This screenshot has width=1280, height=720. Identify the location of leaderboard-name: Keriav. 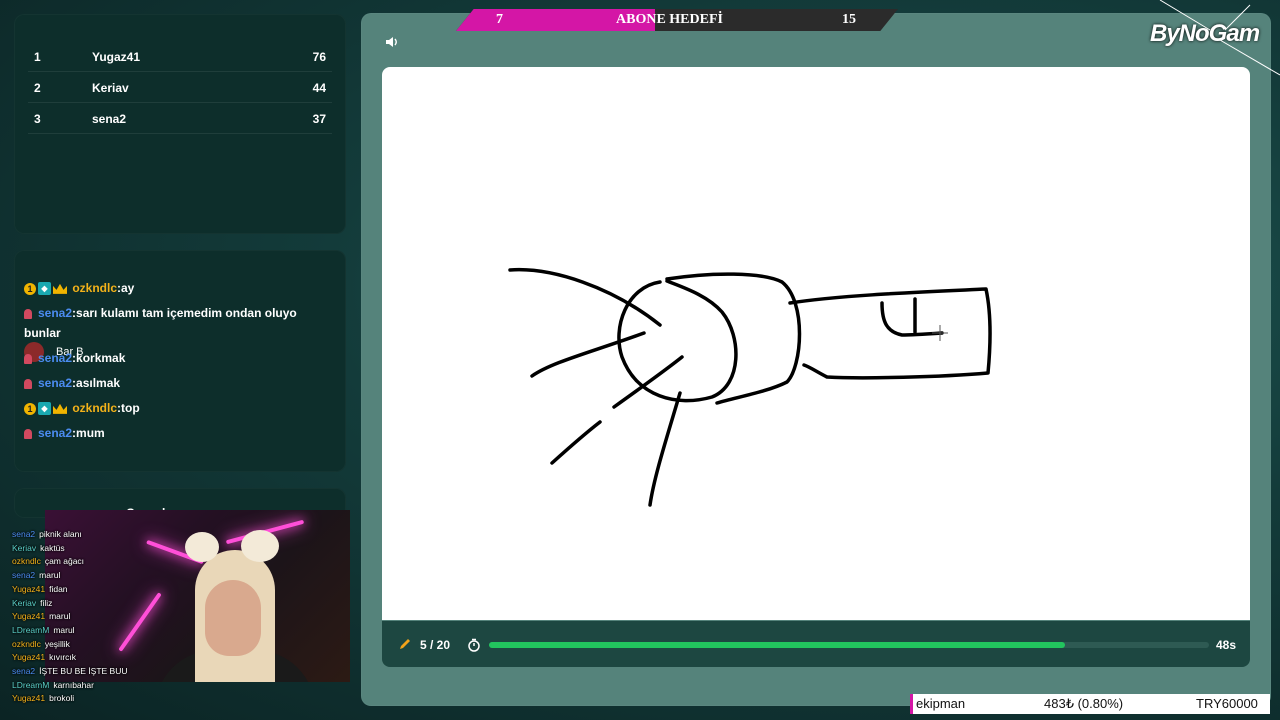
(110, 88).